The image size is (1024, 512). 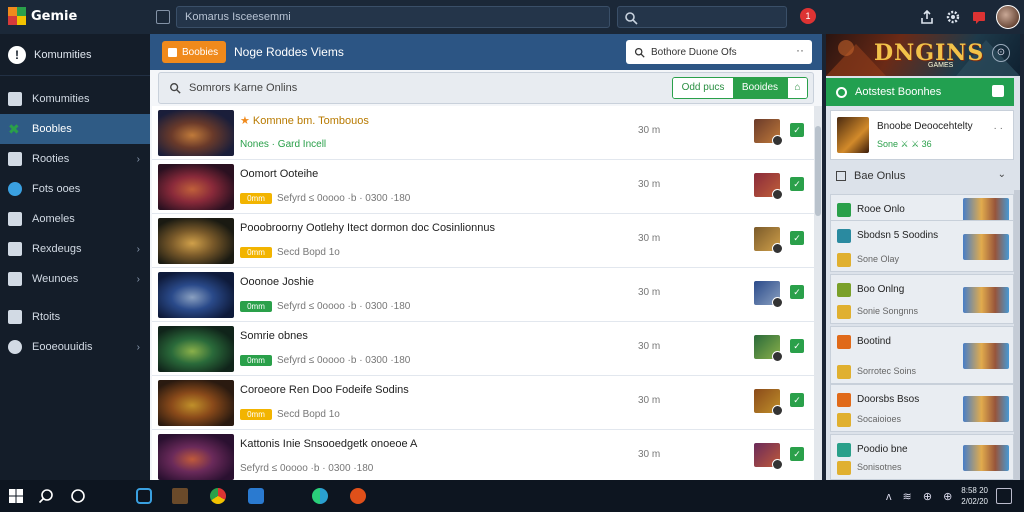 What do you see at coordinates (844, 210) in the screenshot?
I see `group-icon` at bounding box center [844, 210].